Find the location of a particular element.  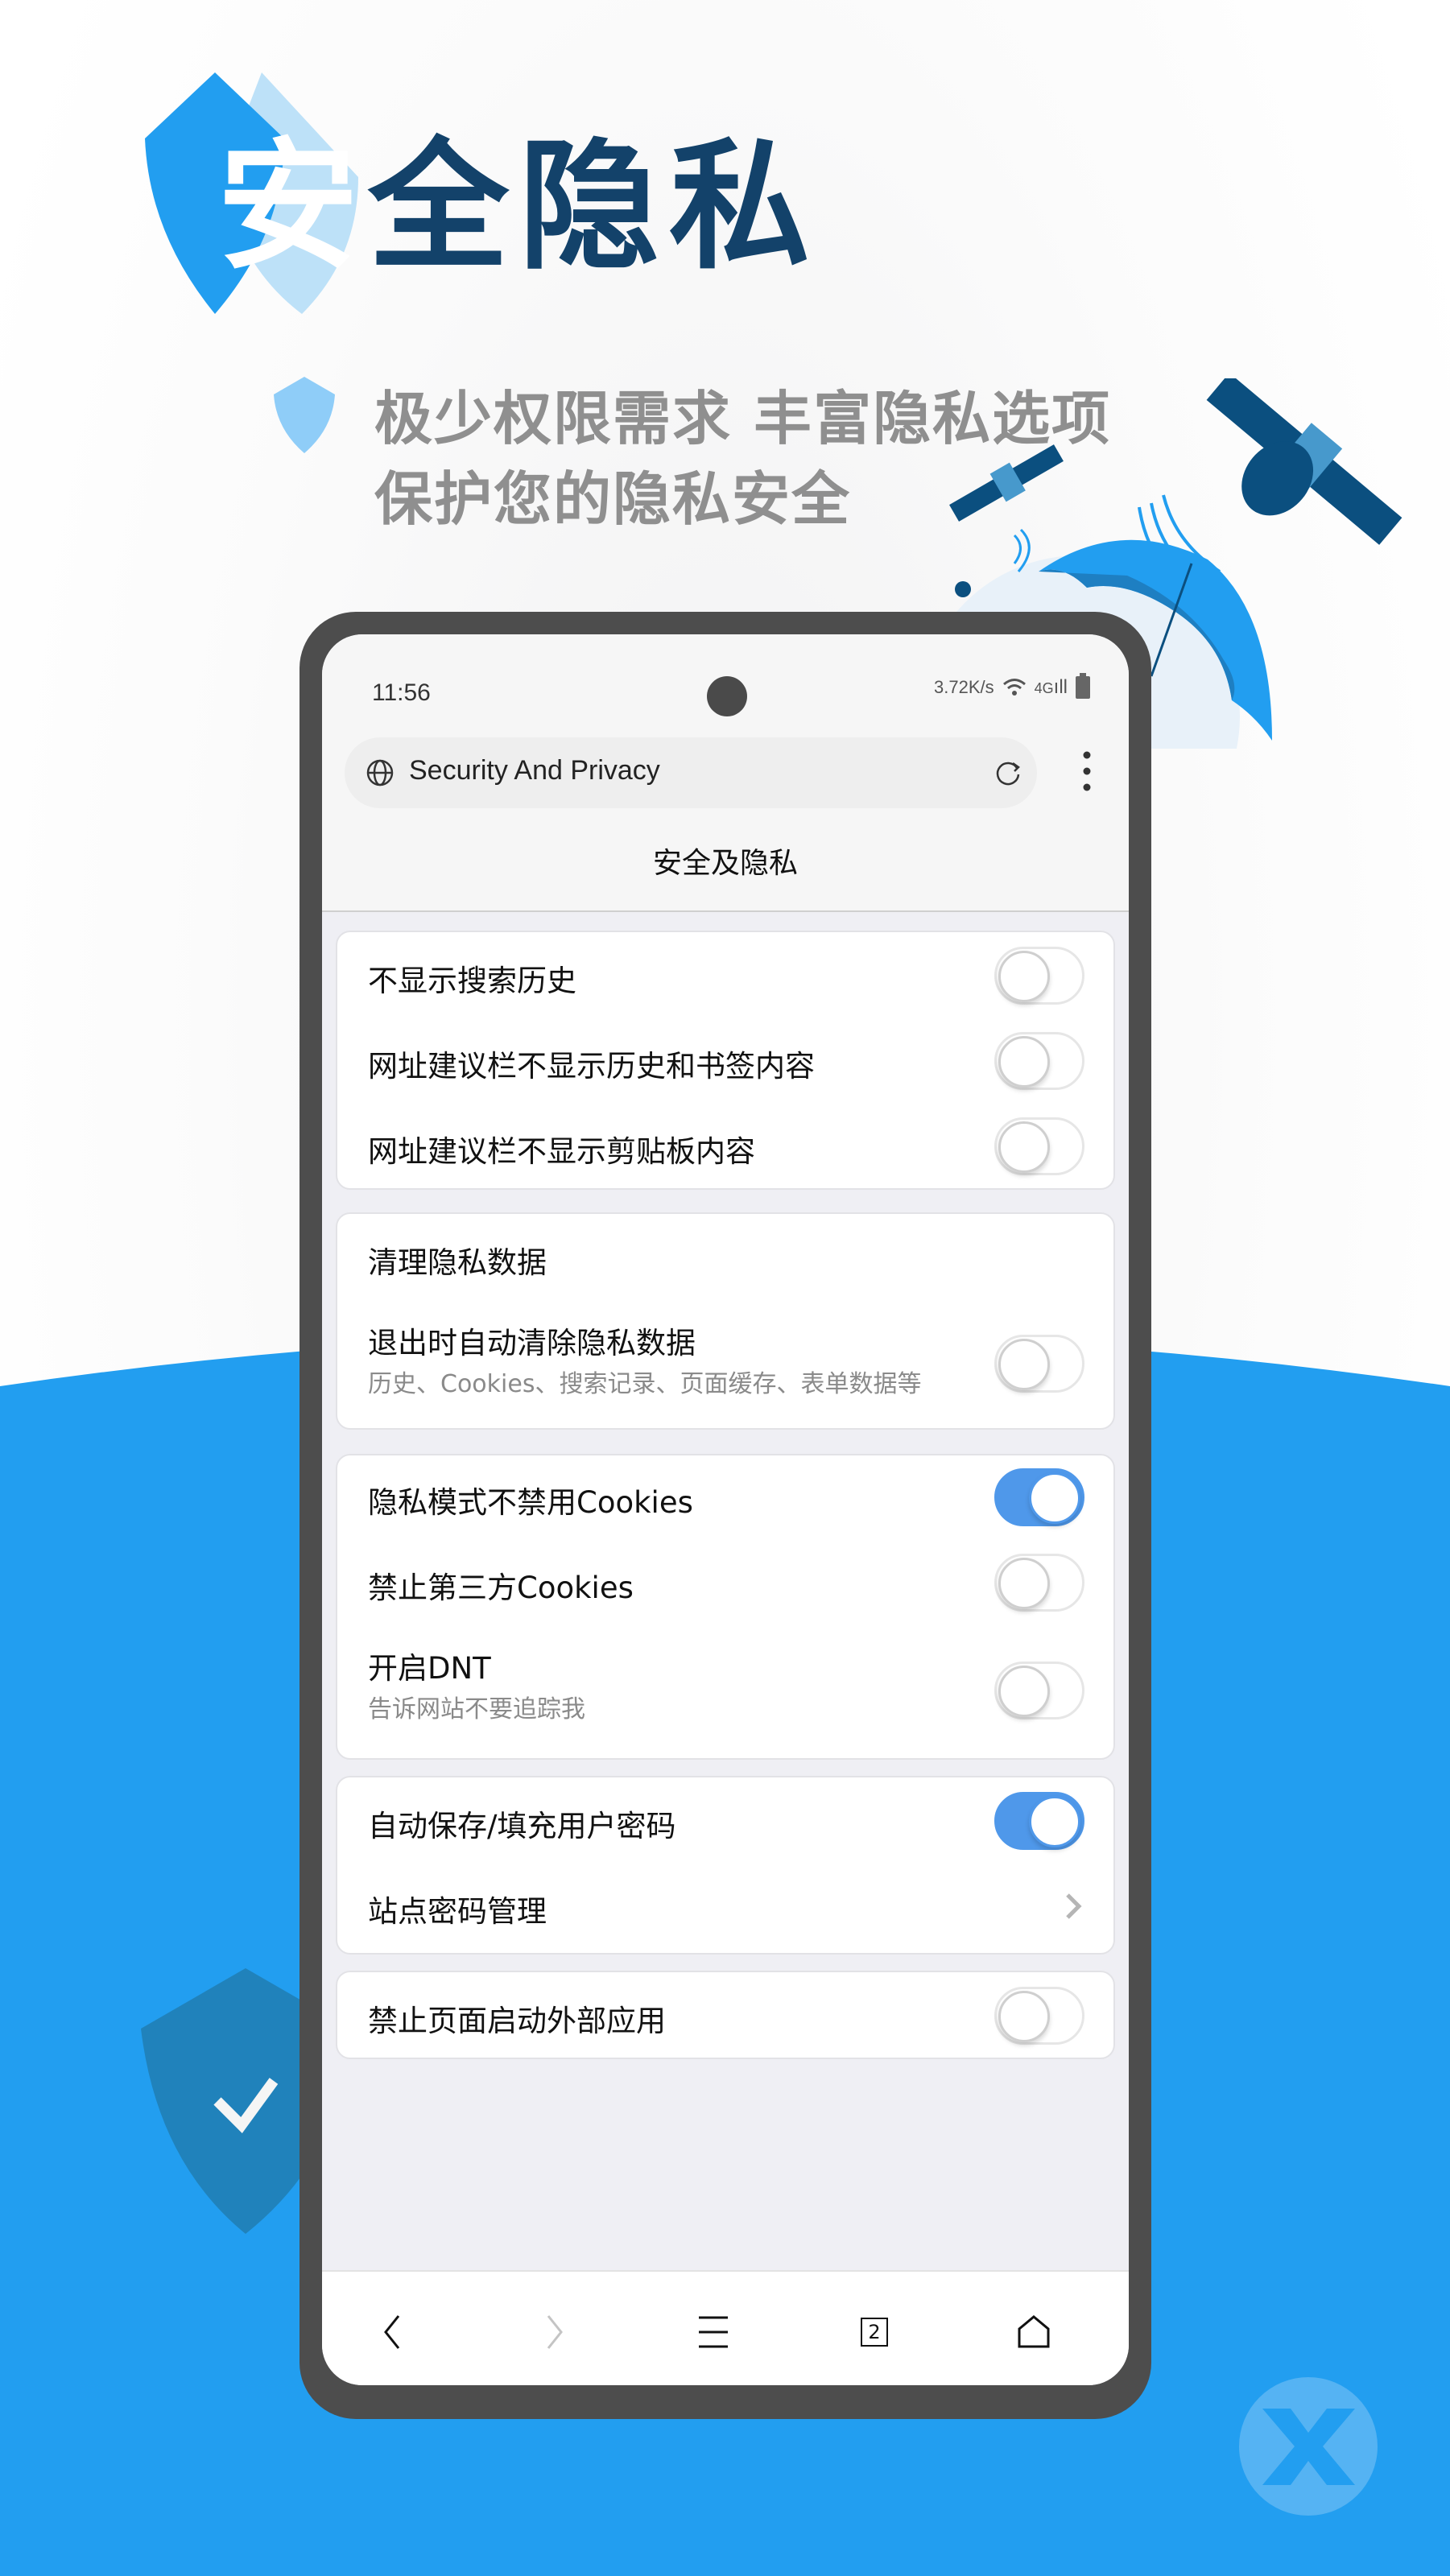

setting-label: 站点密码管理 is located at coordinates (457, 1911).